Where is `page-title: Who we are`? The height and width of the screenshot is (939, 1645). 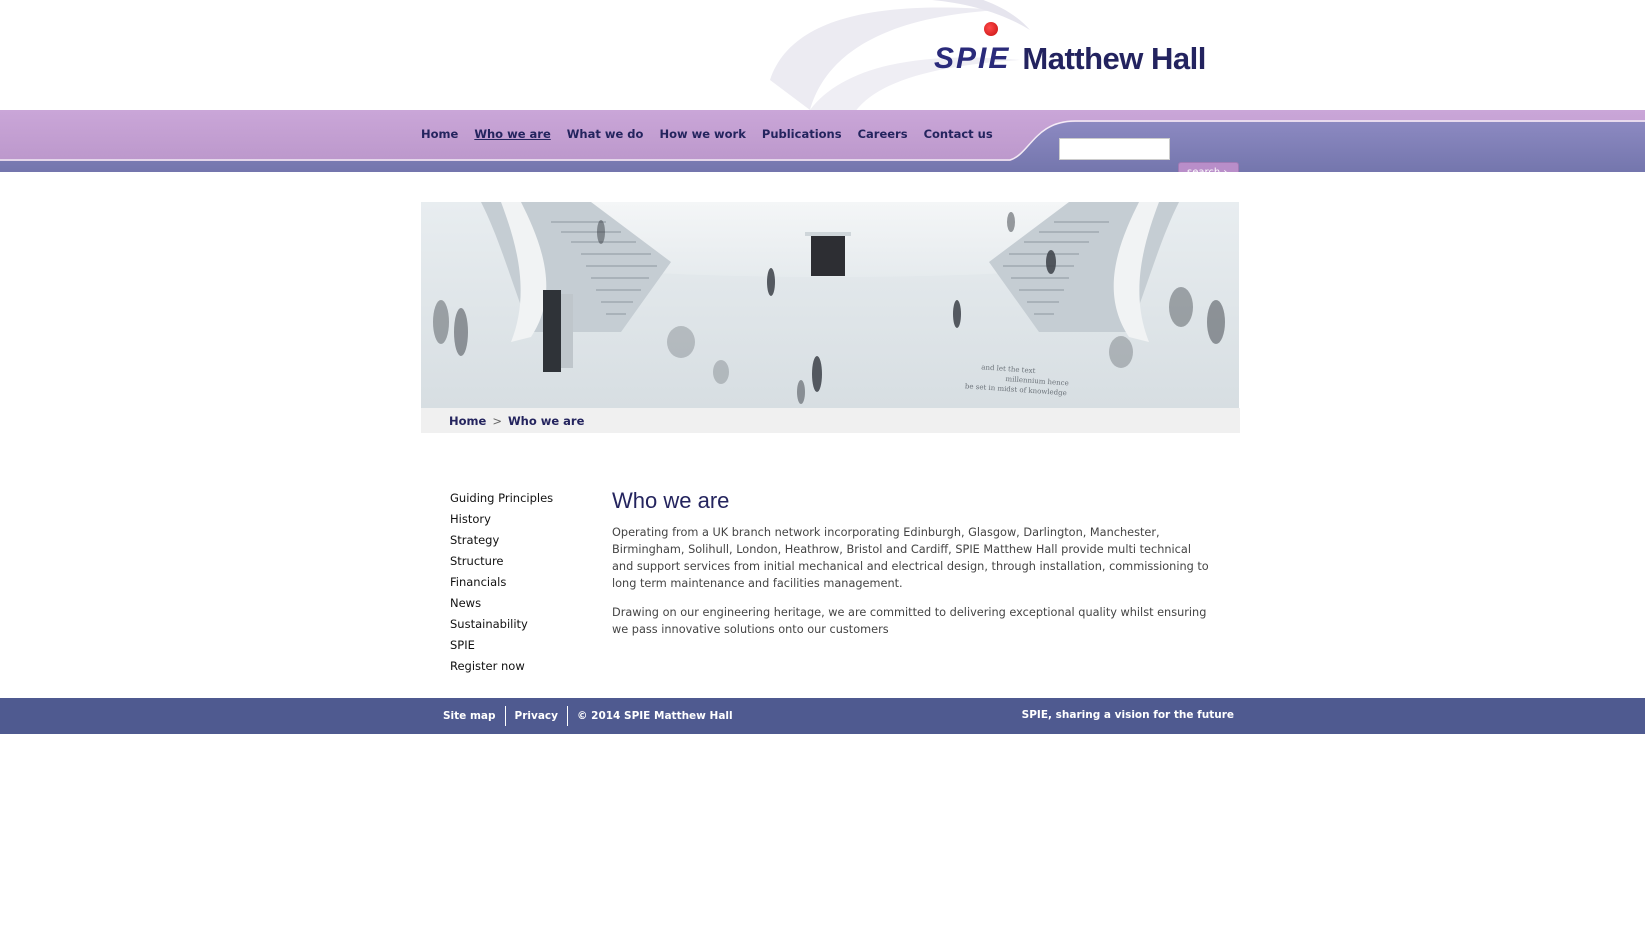 page-title: Who we are is located at coordinates (671, 500).